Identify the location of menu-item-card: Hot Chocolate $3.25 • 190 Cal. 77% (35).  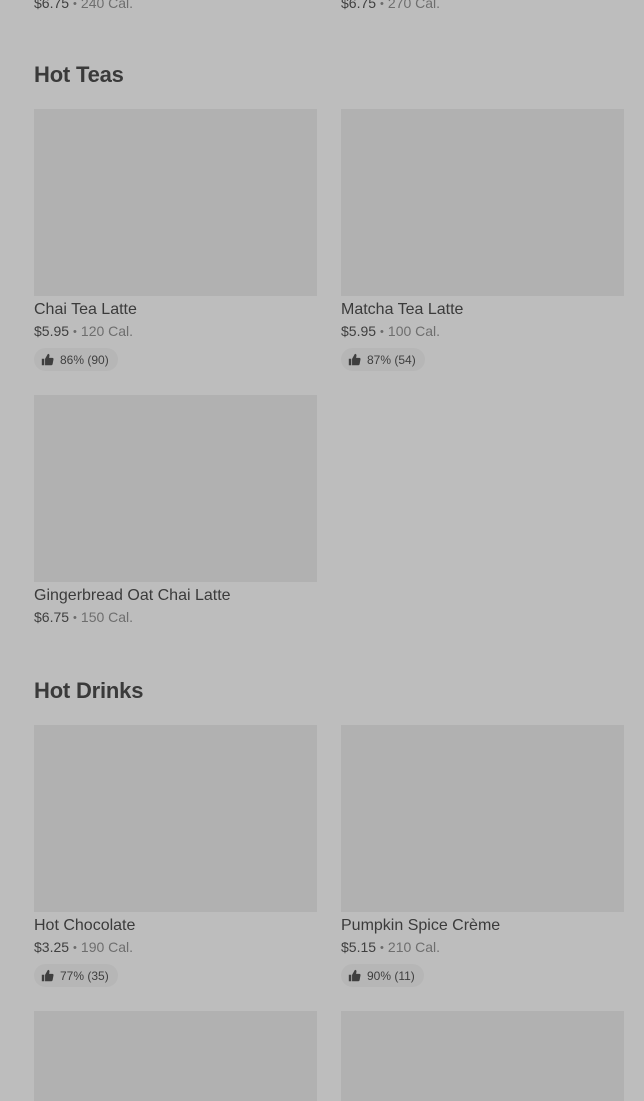
(175, 856).